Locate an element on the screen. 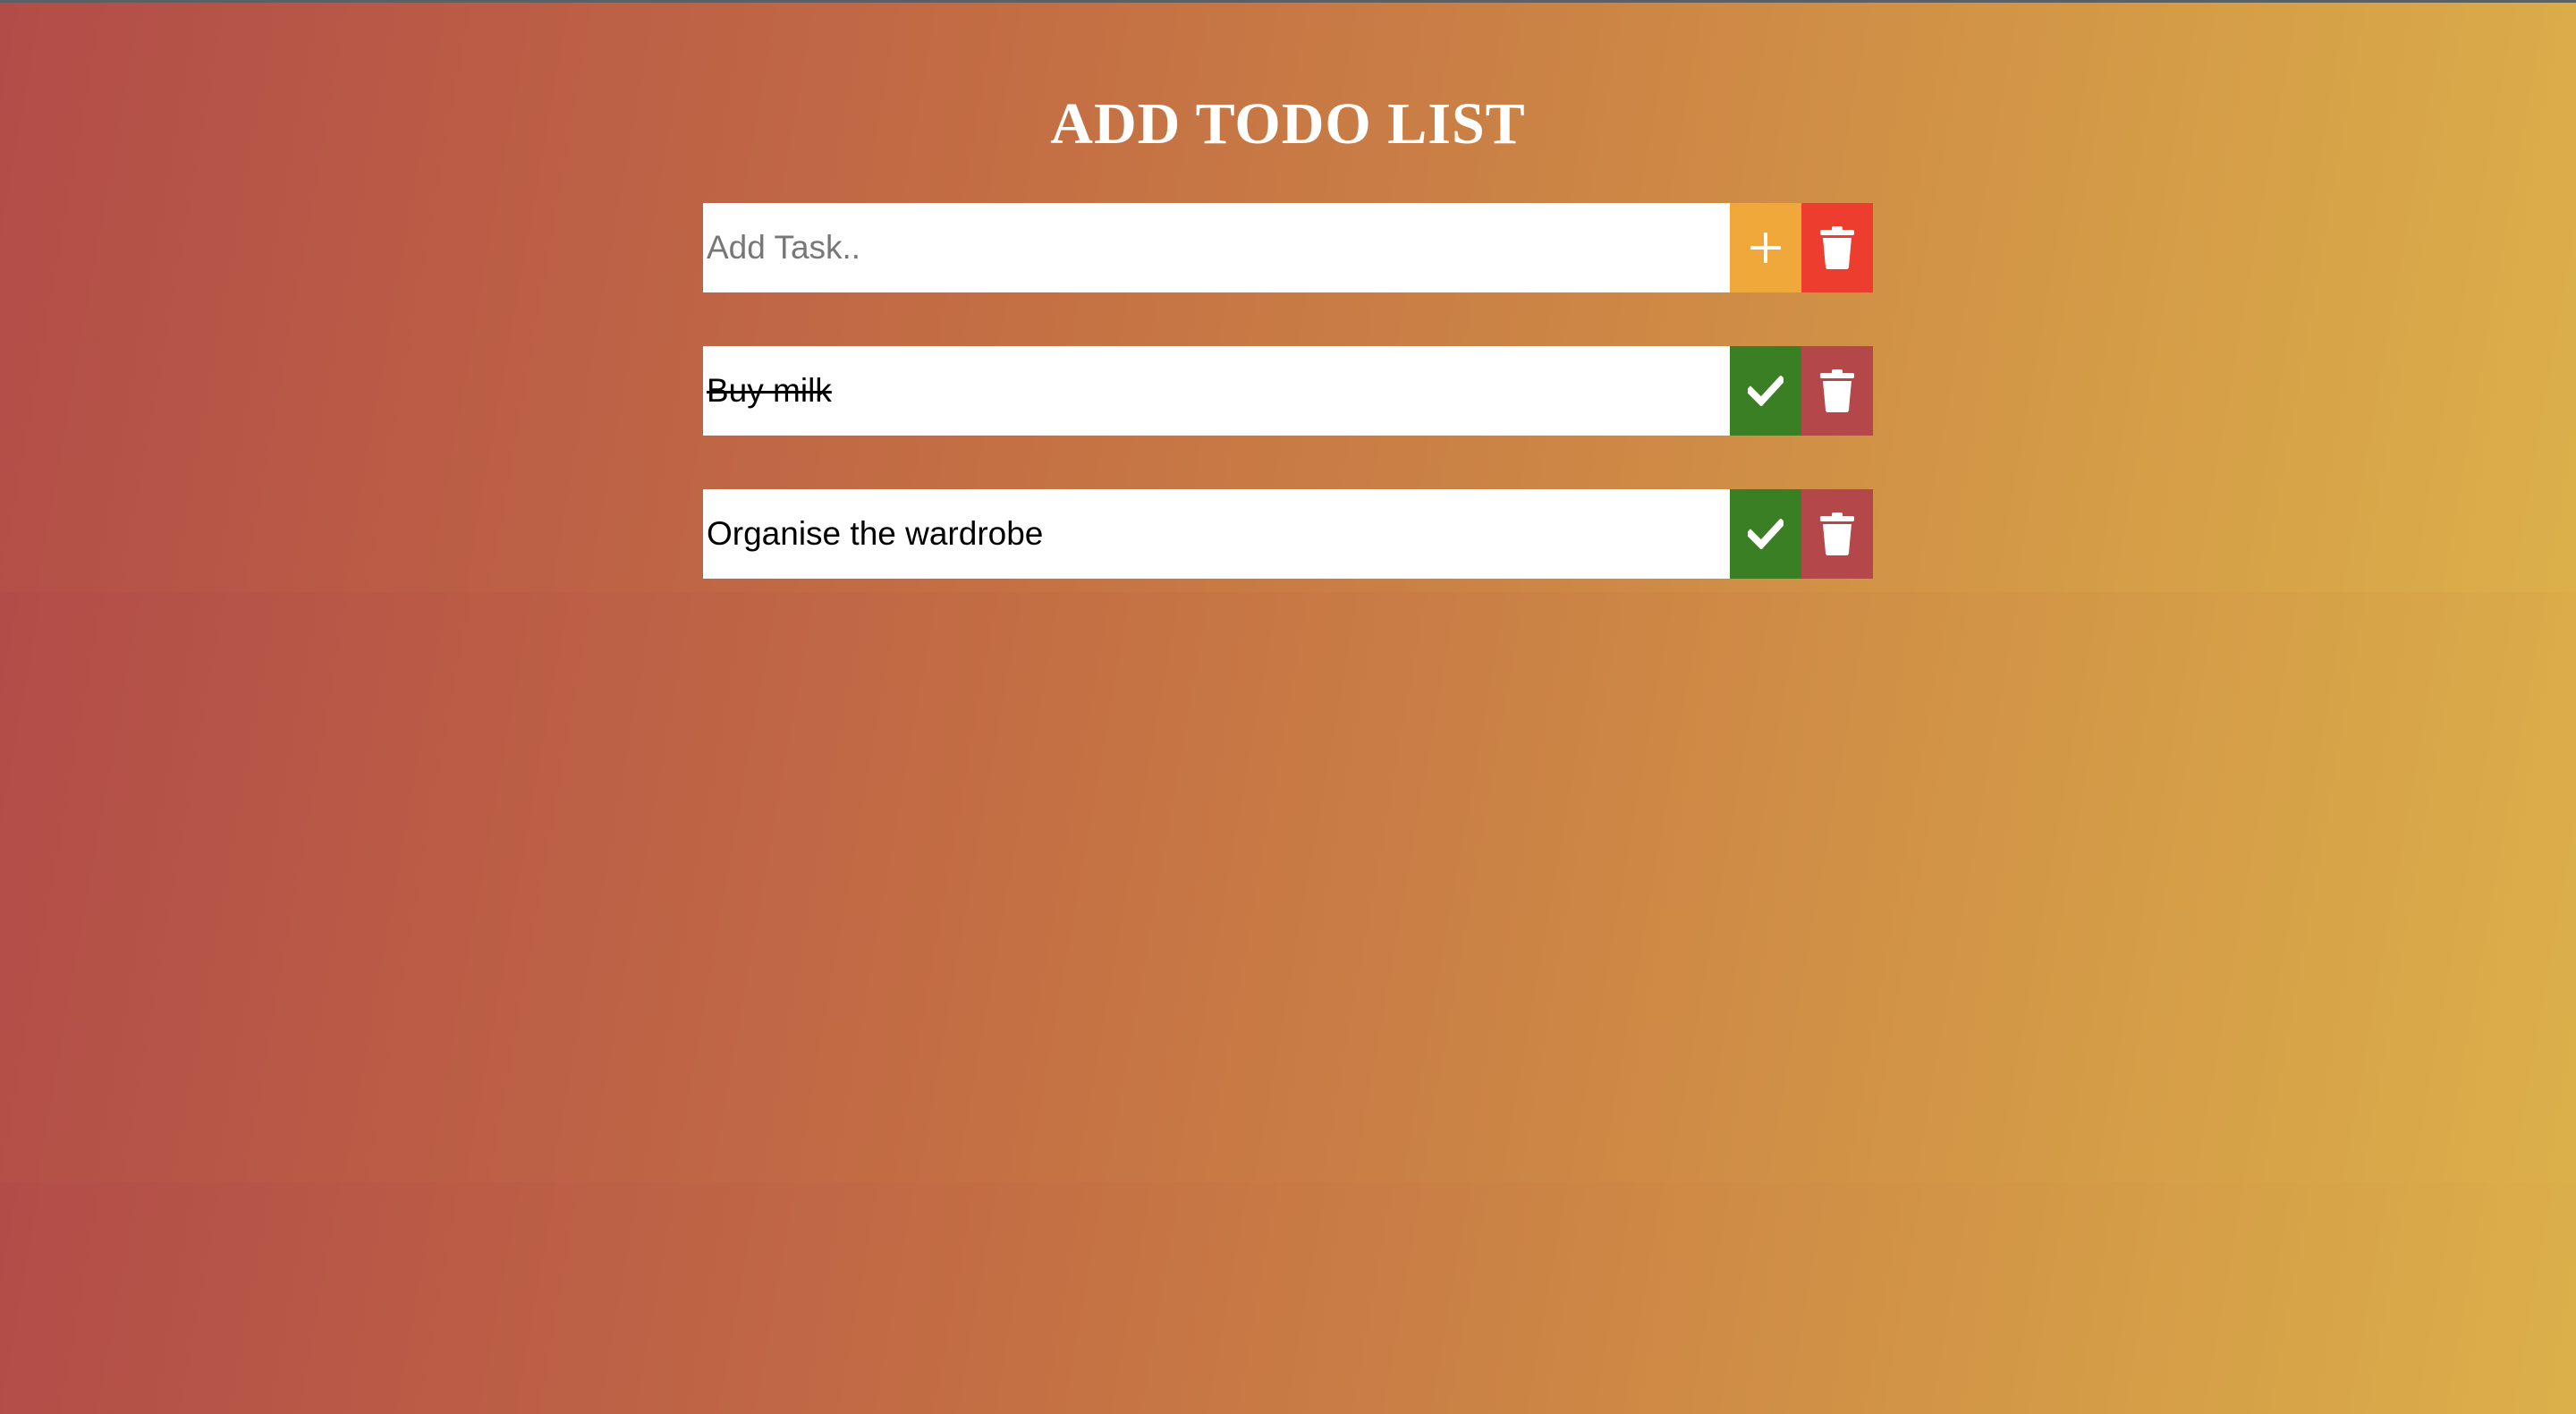  clear-input-button is located at coordinates (1837, 247).